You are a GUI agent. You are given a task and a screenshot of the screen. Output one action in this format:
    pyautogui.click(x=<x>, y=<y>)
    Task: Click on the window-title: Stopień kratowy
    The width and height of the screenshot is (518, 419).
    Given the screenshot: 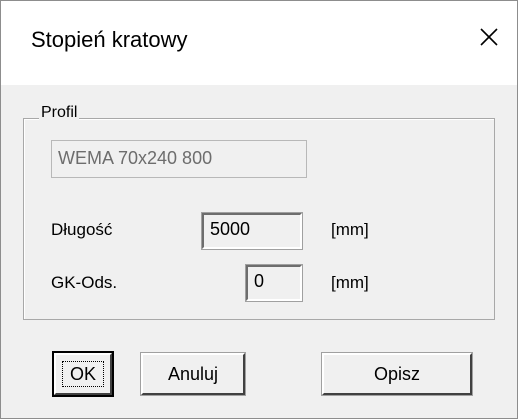 What is the action you would take?
    pyautogui.click(x=109, y=39)
    